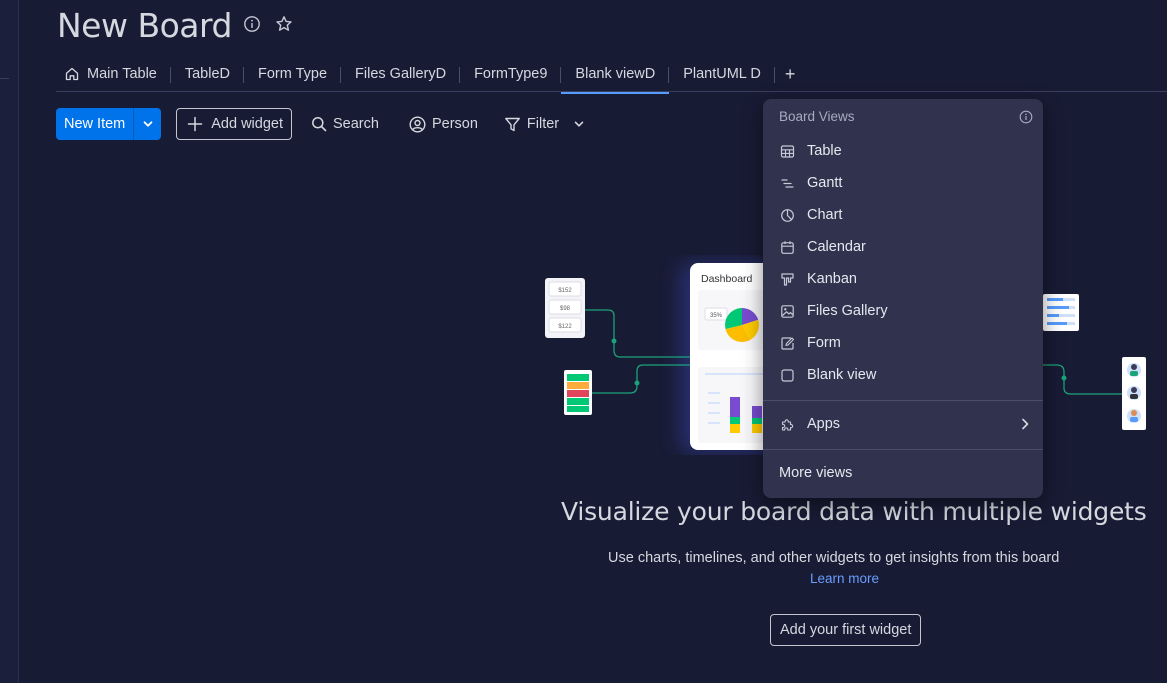 Image resolution: width=1167 pixels, height=683 pixels. Describe the element at coordinates (356, 124) in the screenshot. I see `search-label: Search` at that location.